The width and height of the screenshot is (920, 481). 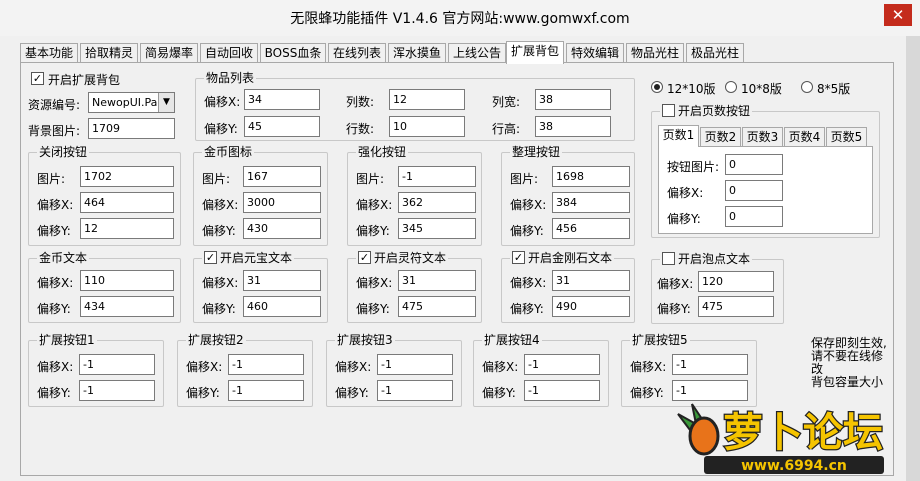 I want to click on ext-button-1-y-label: 偏移Y:, so click(x=54, y=393).